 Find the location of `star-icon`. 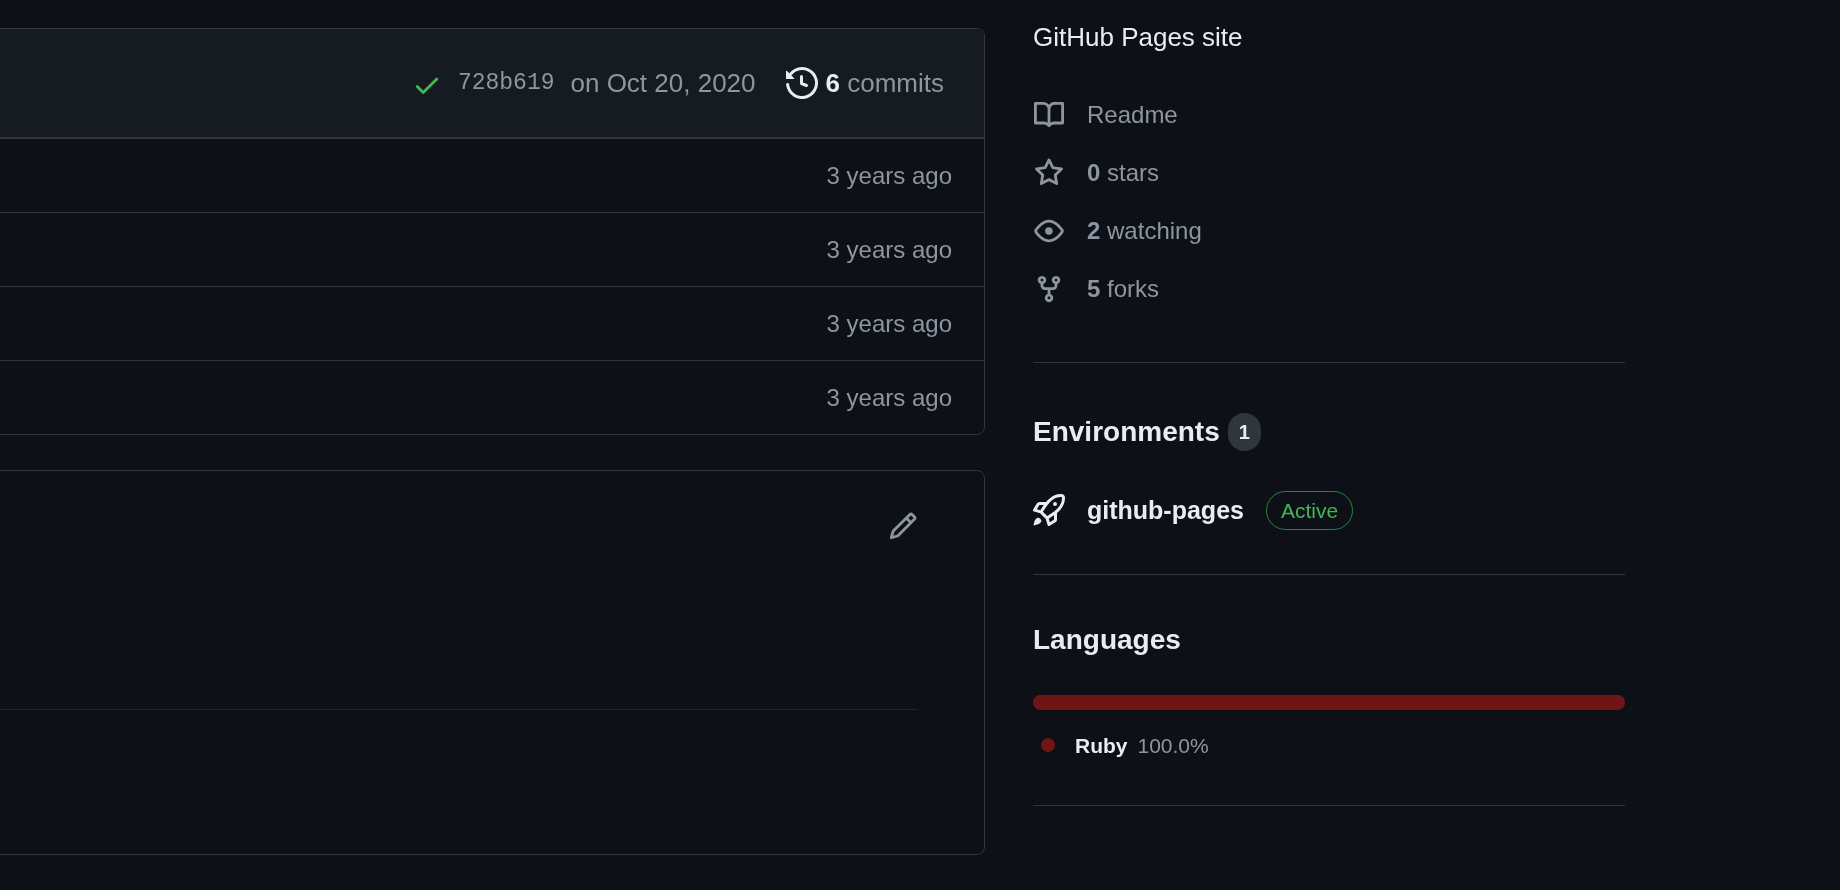

star-icon is located at coordinates (1049, 172).